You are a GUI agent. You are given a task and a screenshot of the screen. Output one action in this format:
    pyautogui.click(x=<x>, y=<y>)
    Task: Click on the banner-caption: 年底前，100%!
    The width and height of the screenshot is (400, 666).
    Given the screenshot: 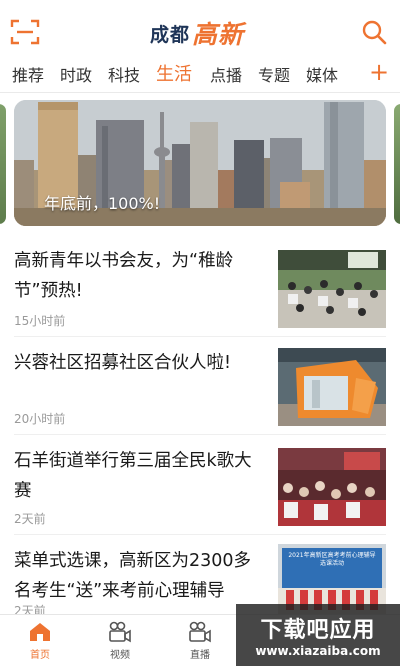 What is the action you would take?
    pyautogui.click(x=102, y=203)
    